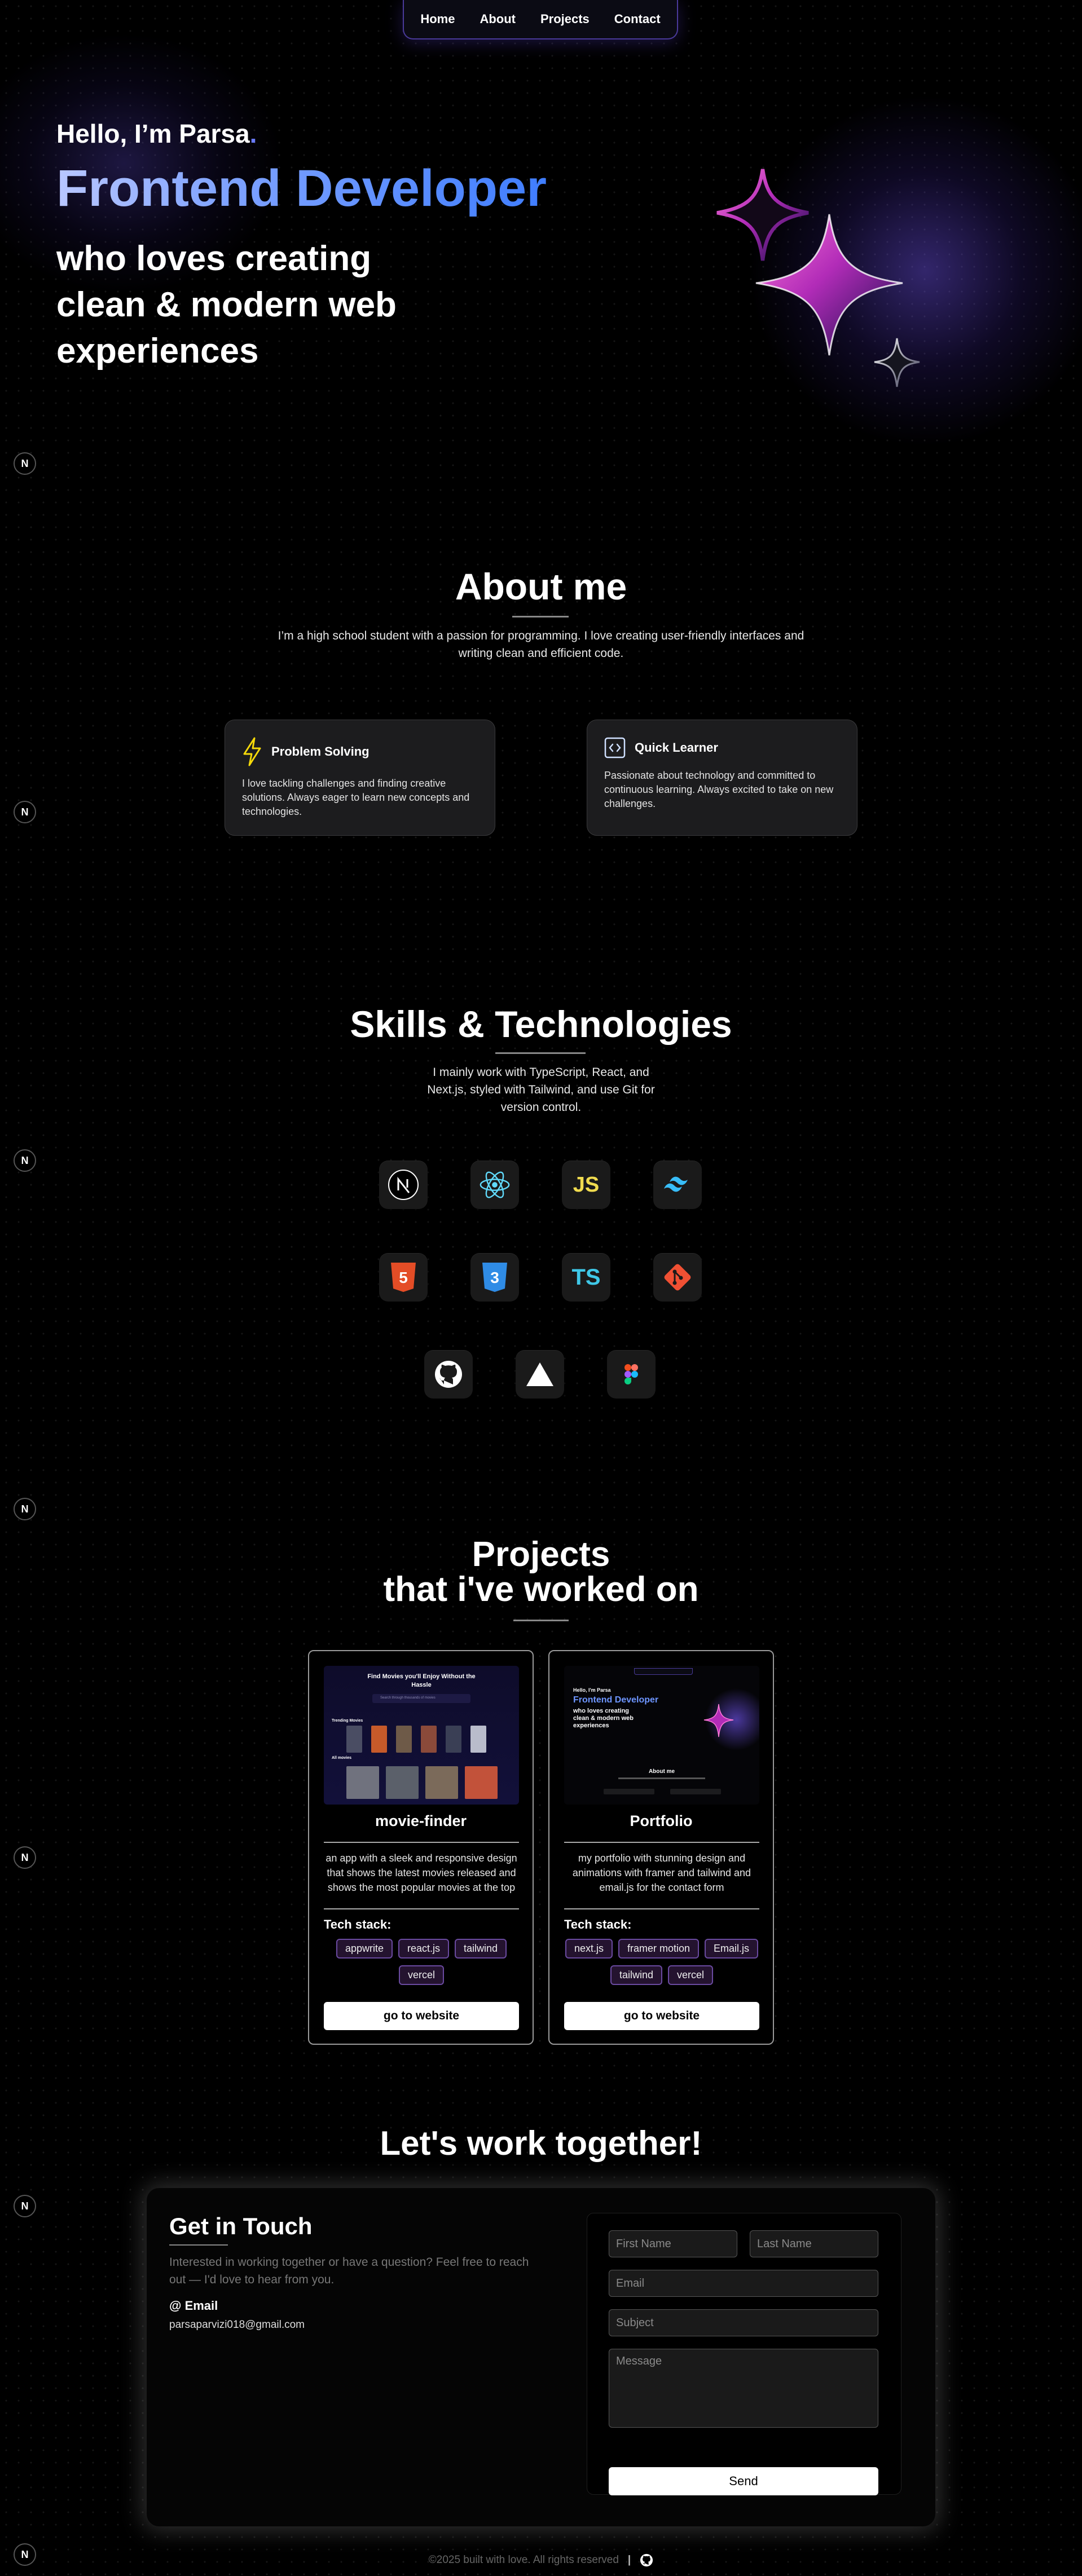 This screenshot has height=2576, width=1082. What do you see at coordinates (541, 1024) in the screenshot?
I see `skills-title: Skills & Technologies` at bounding box center [541, 1024].